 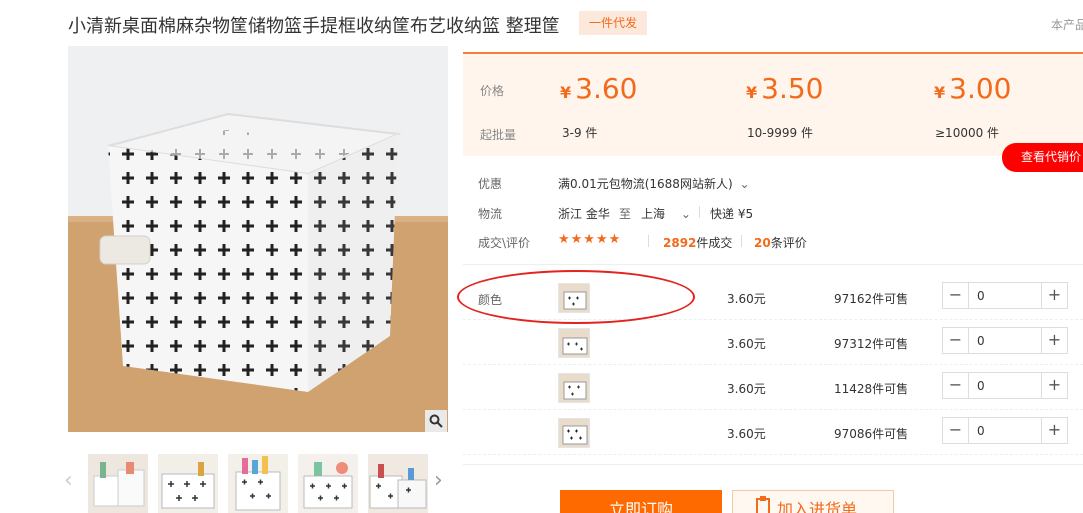 I want to click on deals-count-group: 2892件成交, so click(x=697, y=242).